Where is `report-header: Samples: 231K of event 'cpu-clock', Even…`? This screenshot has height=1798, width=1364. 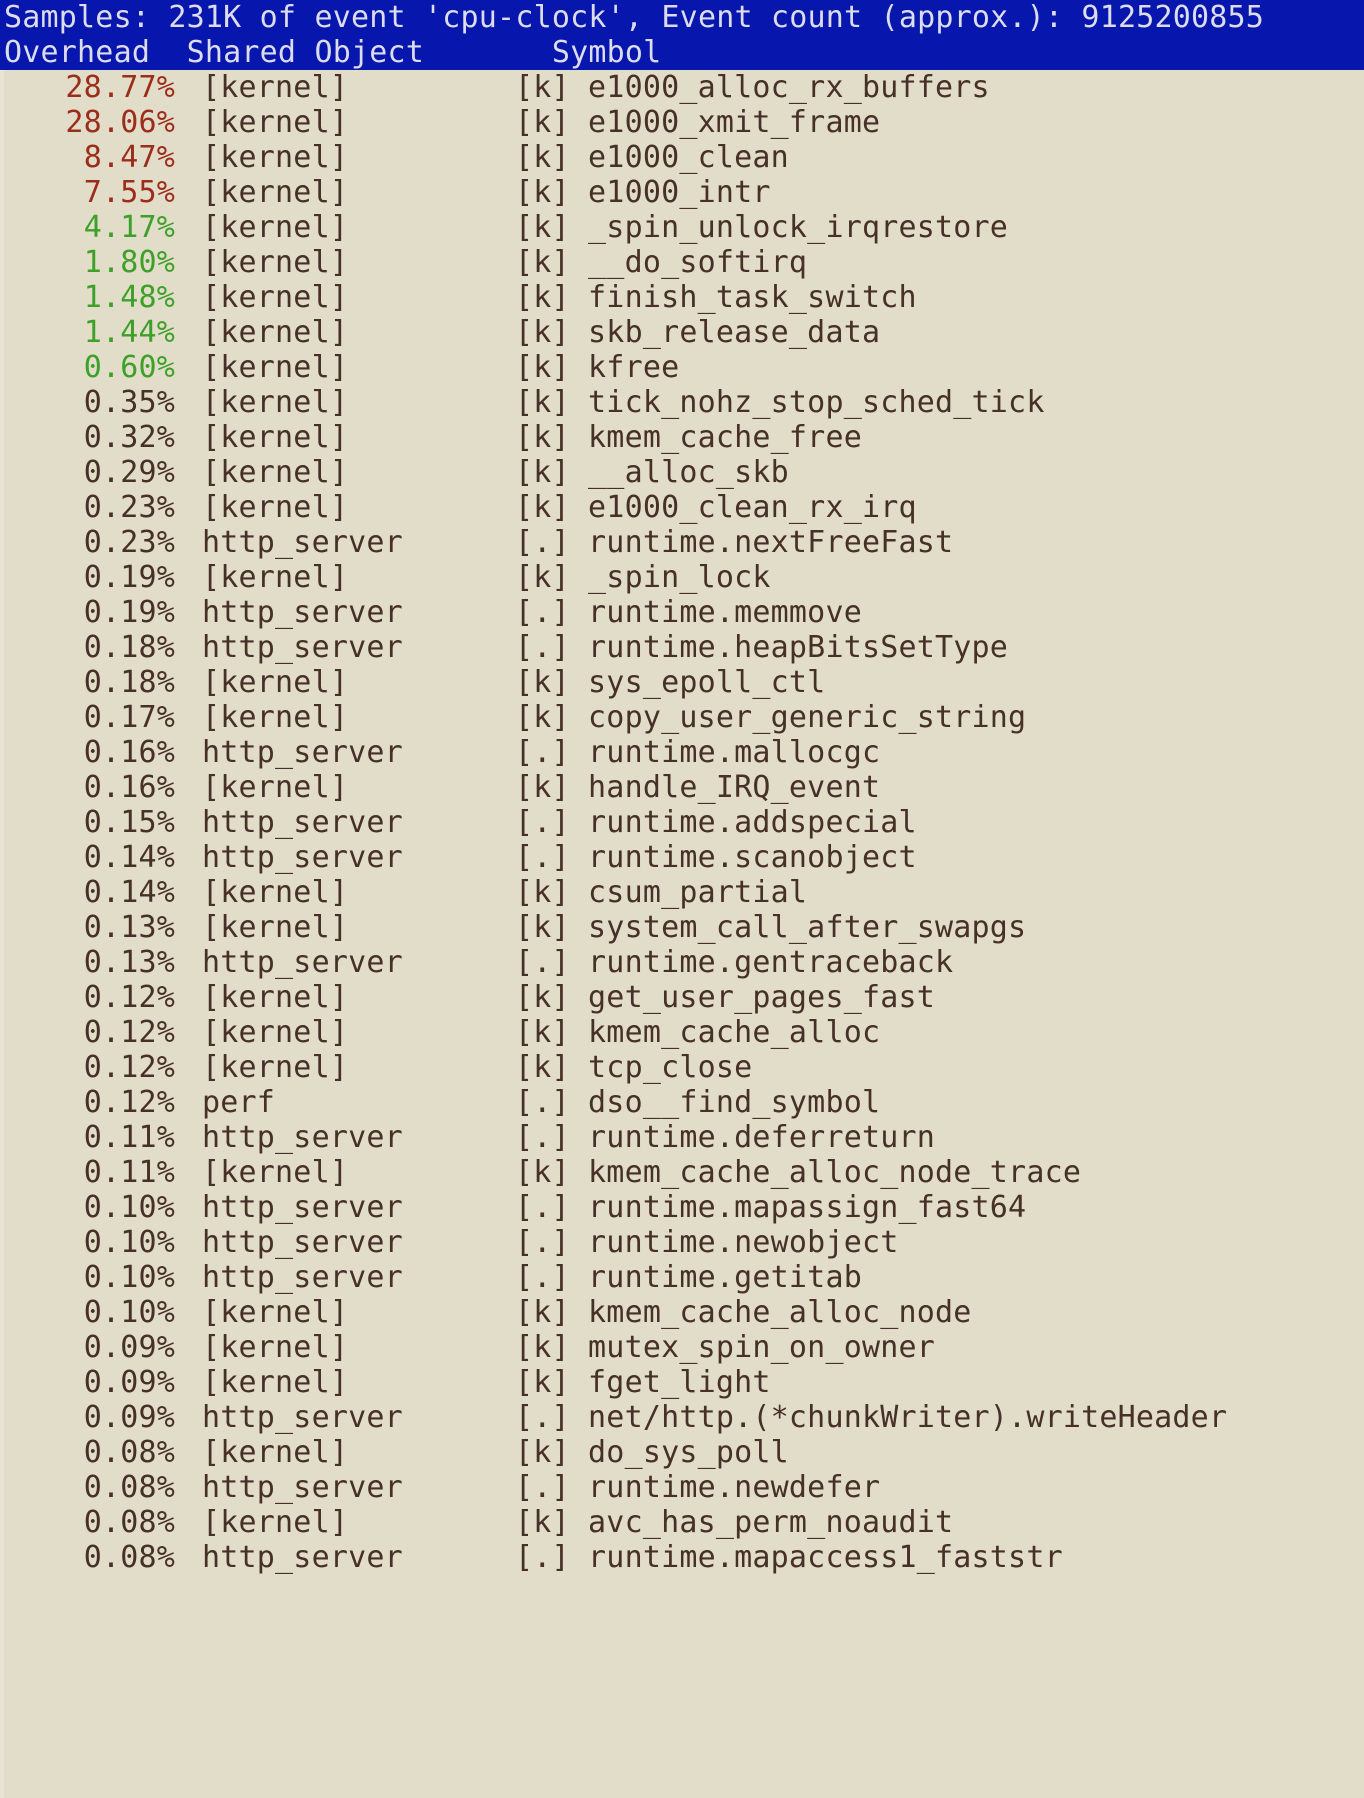
report-header: Samples: 231K of event 'cpu-clock', Even… is located at coordinates (682, 35).